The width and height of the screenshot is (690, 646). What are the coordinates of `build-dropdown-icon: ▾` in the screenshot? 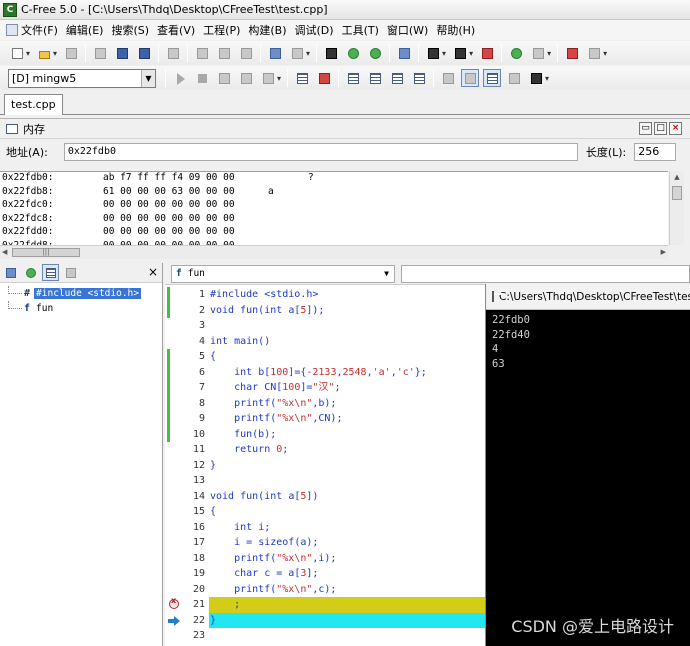 It's located at (471, 53).